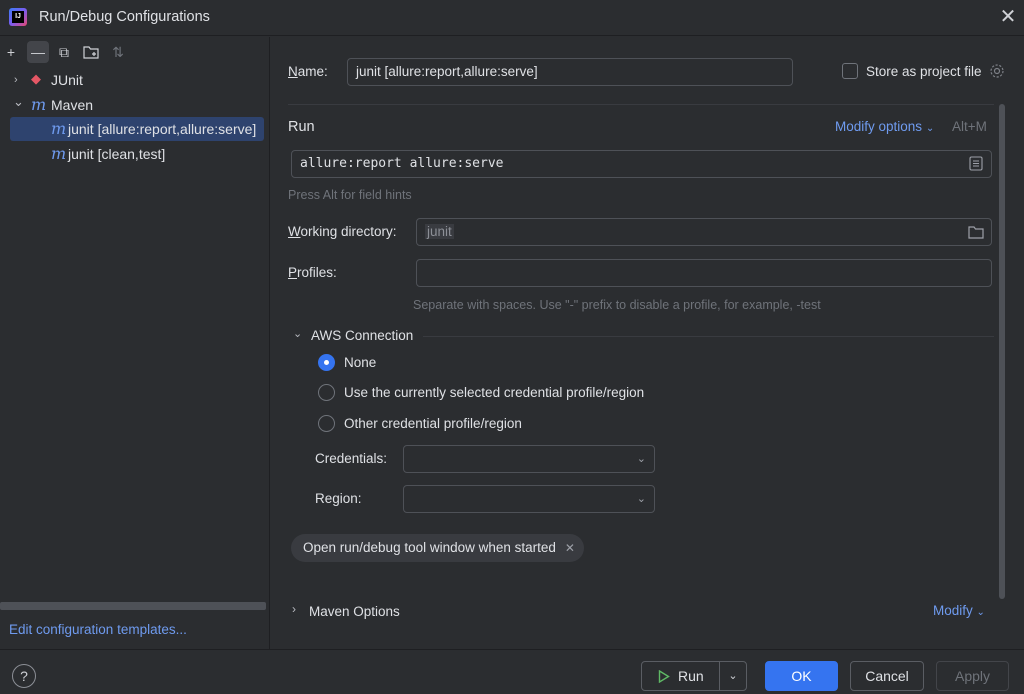 The width and height of the screenshot is (1024, 694). Describe the element at coordinates (91, 52) in the screenshot. I see `new-folder-icon` at that location.